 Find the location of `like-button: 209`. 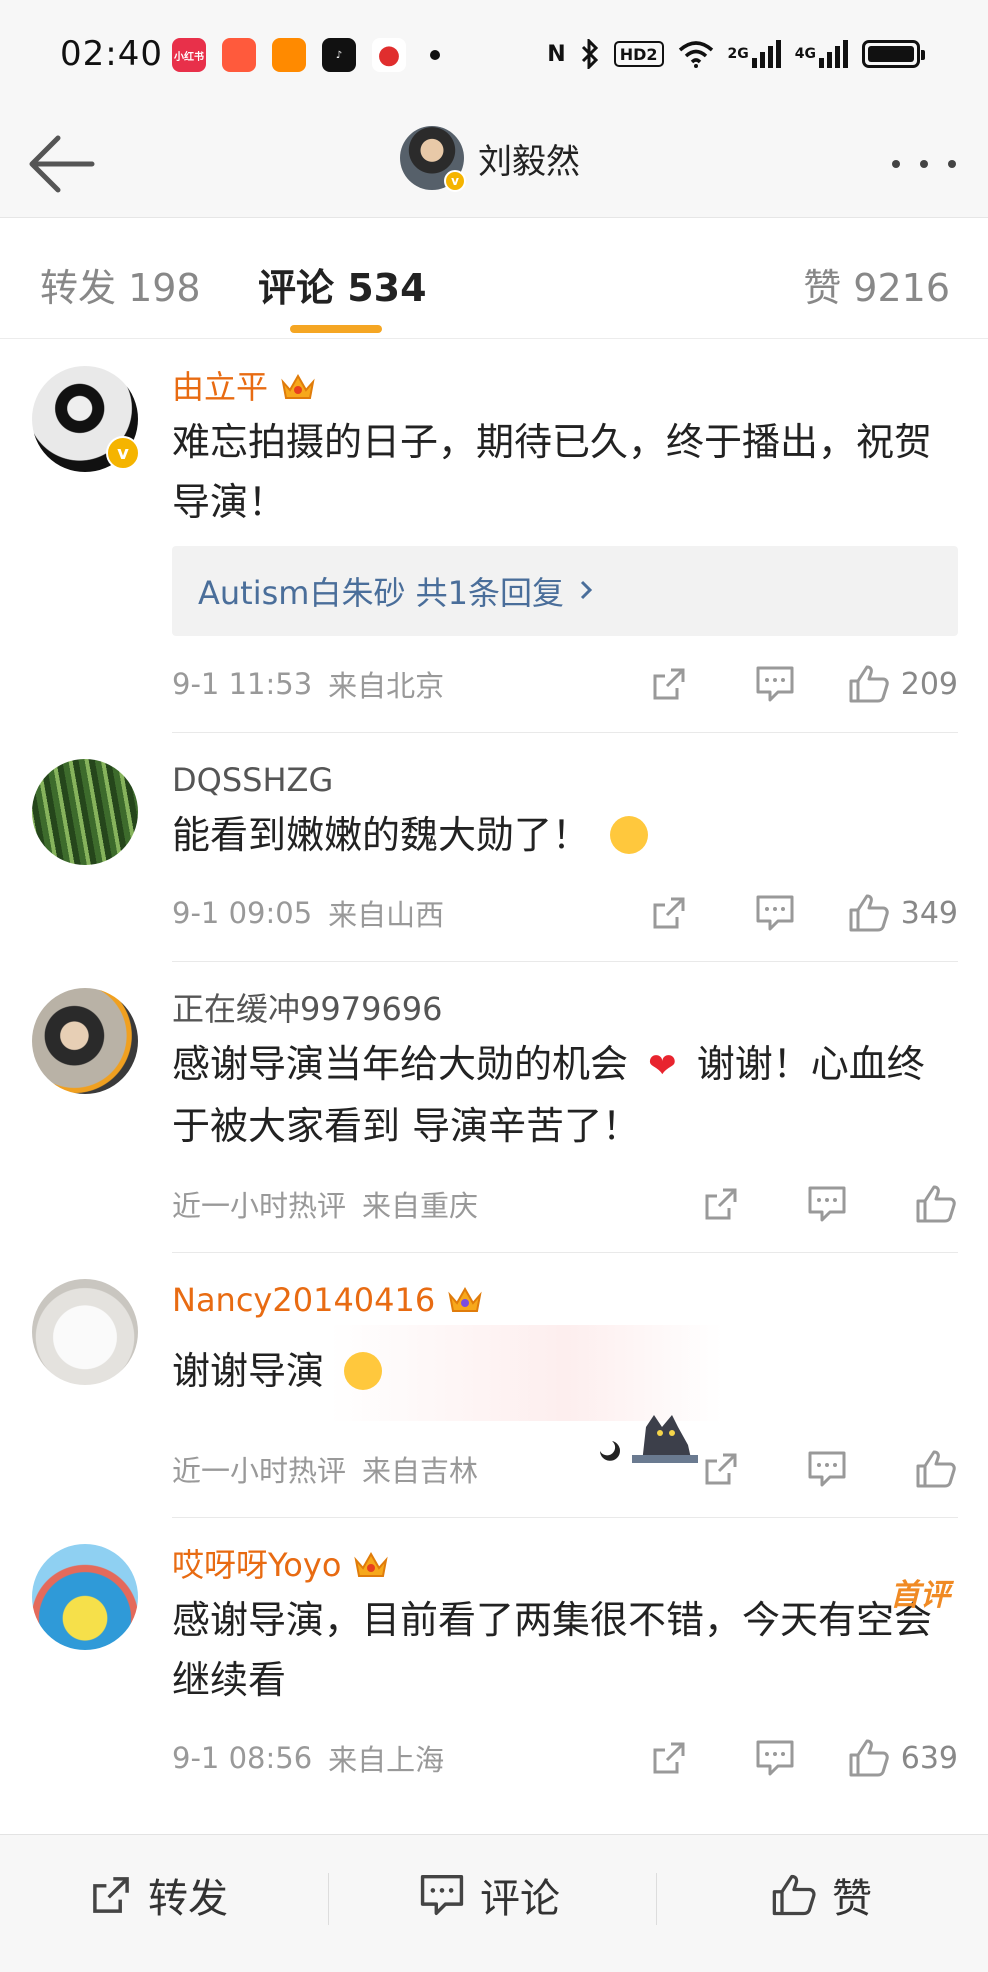

like-button: 209 is located at coordinates (893, 684).